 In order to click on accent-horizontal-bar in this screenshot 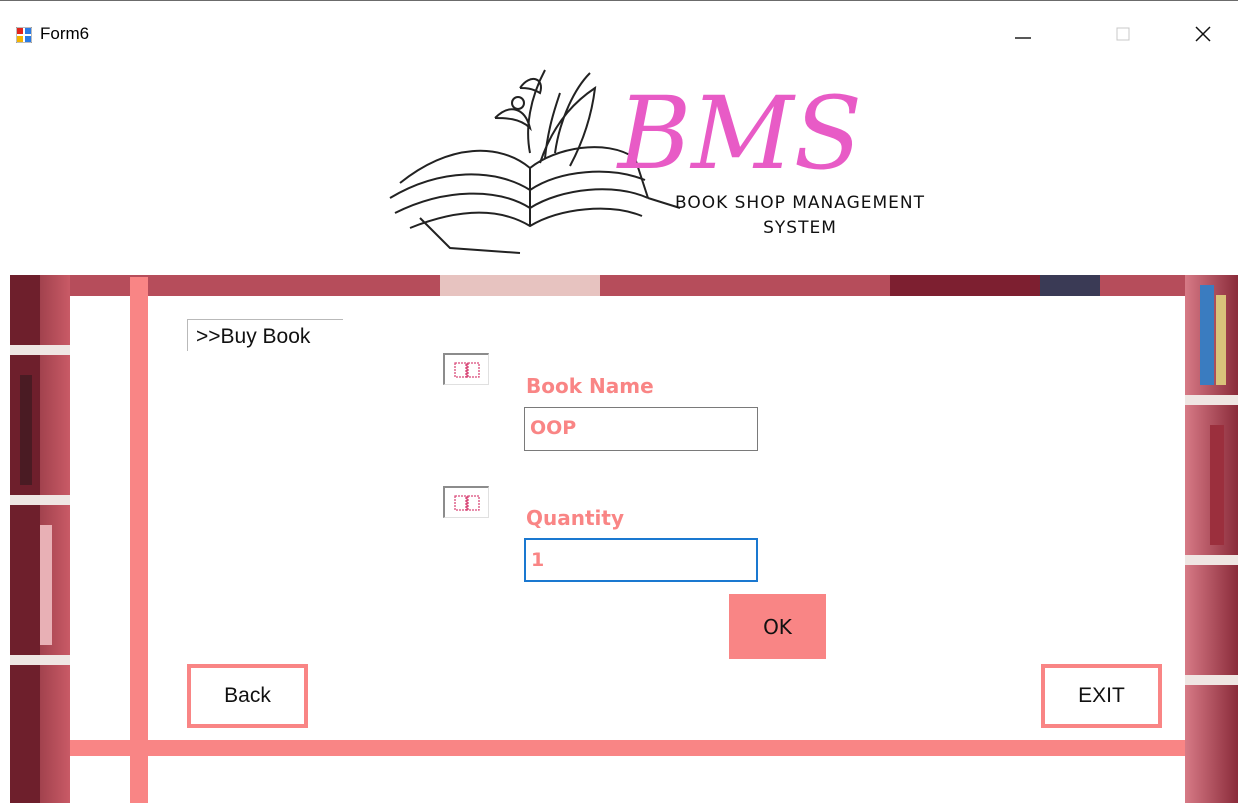, I will do `click(627, 748)`.